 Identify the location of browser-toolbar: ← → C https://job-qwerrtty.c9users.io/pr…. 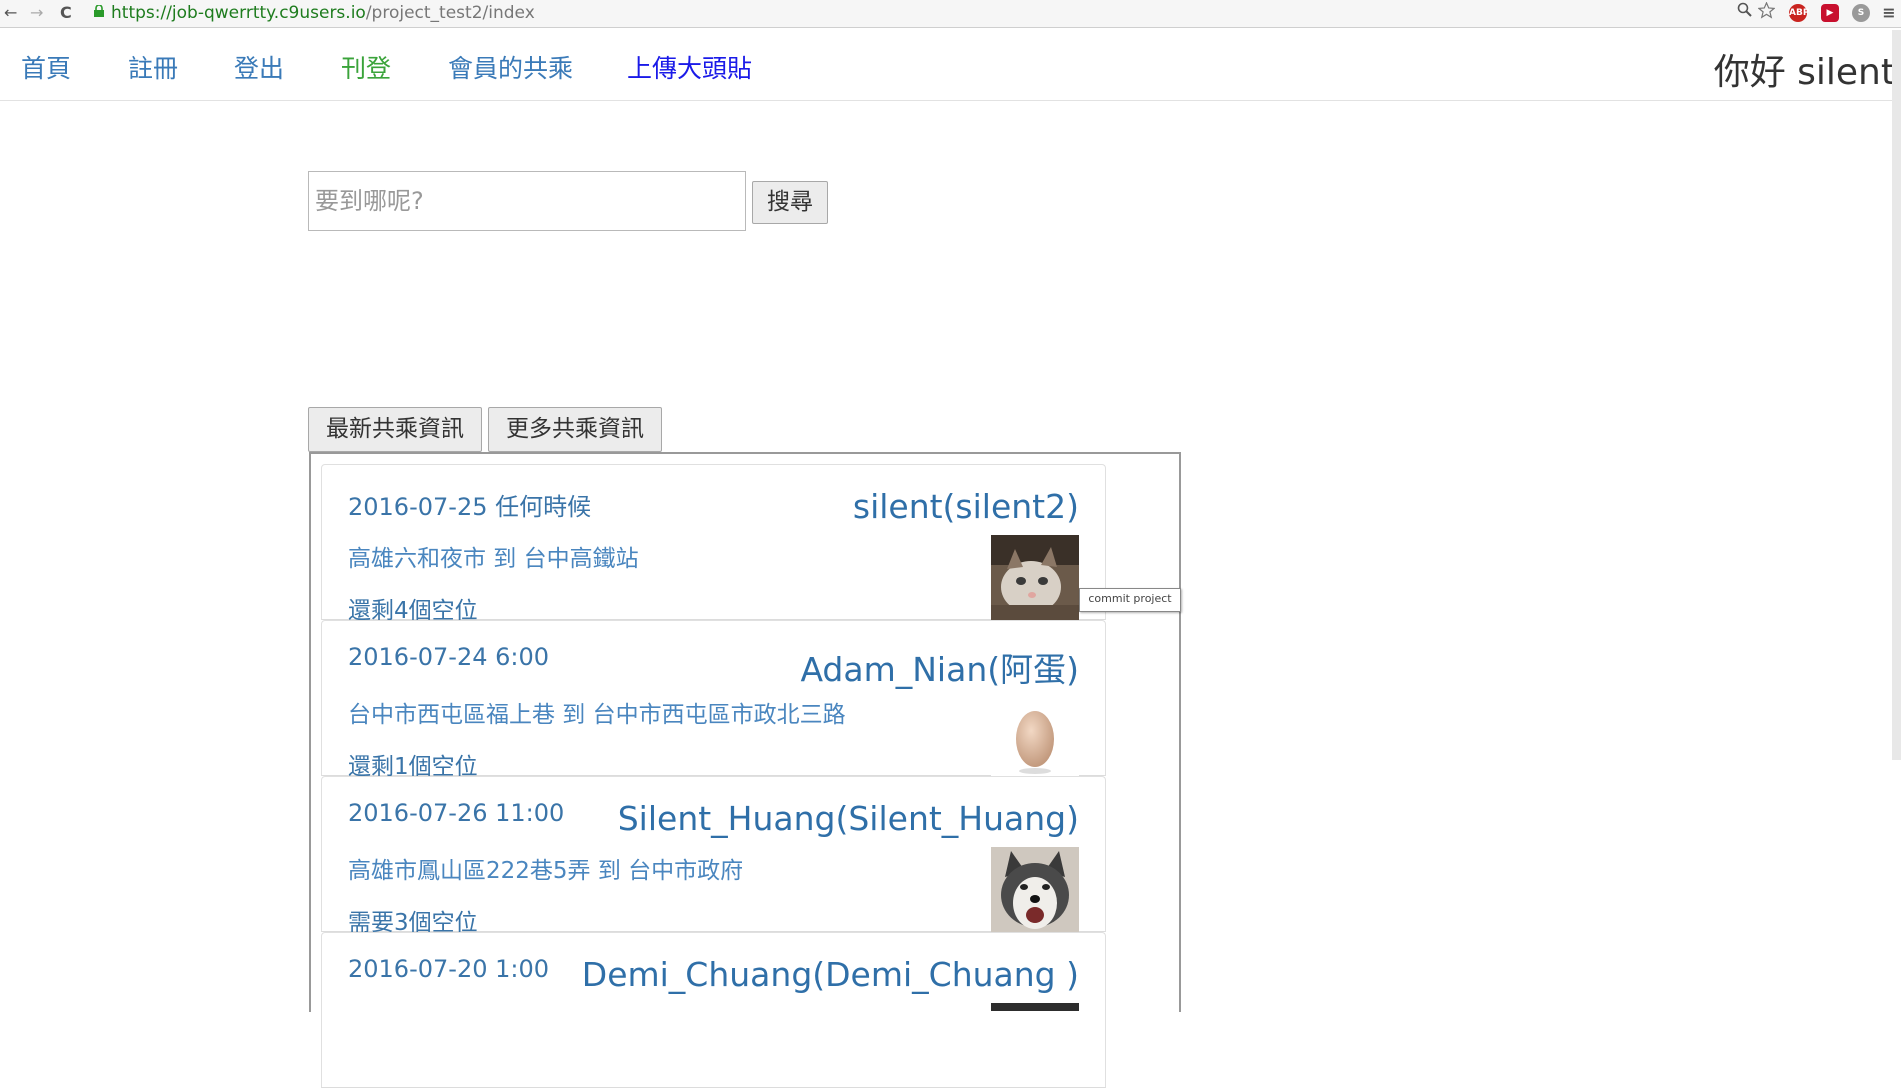
(950, 14).